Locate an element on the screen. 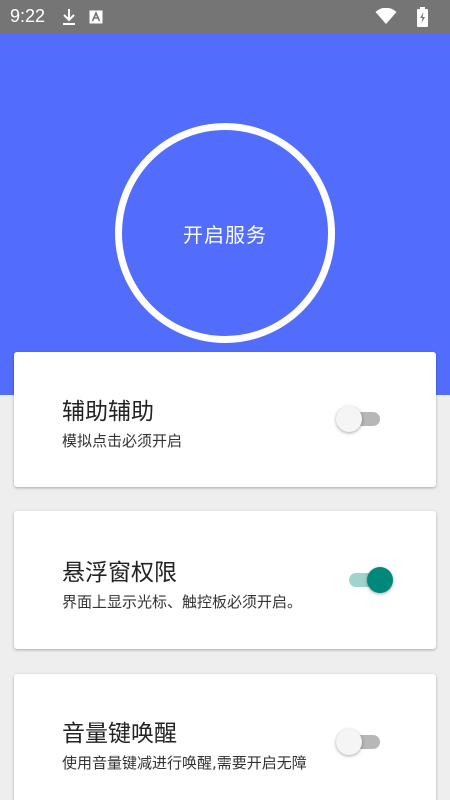 The image size is (450, 800). setting-title: 悬浮窗权限 is located at coordinates (119, 573).